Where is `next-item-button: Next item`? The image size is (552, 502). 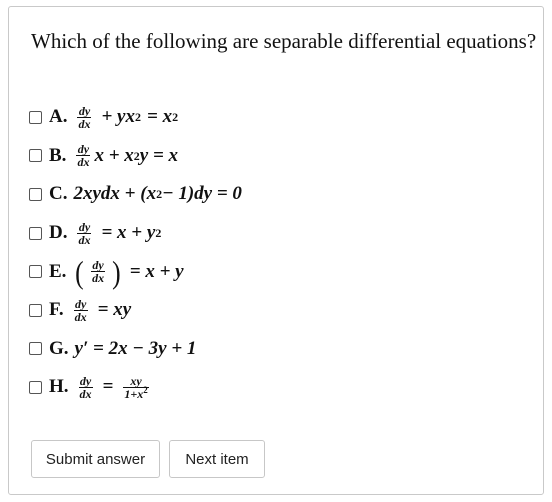 next-item-button: Next item is located at coordinates (217, 459).